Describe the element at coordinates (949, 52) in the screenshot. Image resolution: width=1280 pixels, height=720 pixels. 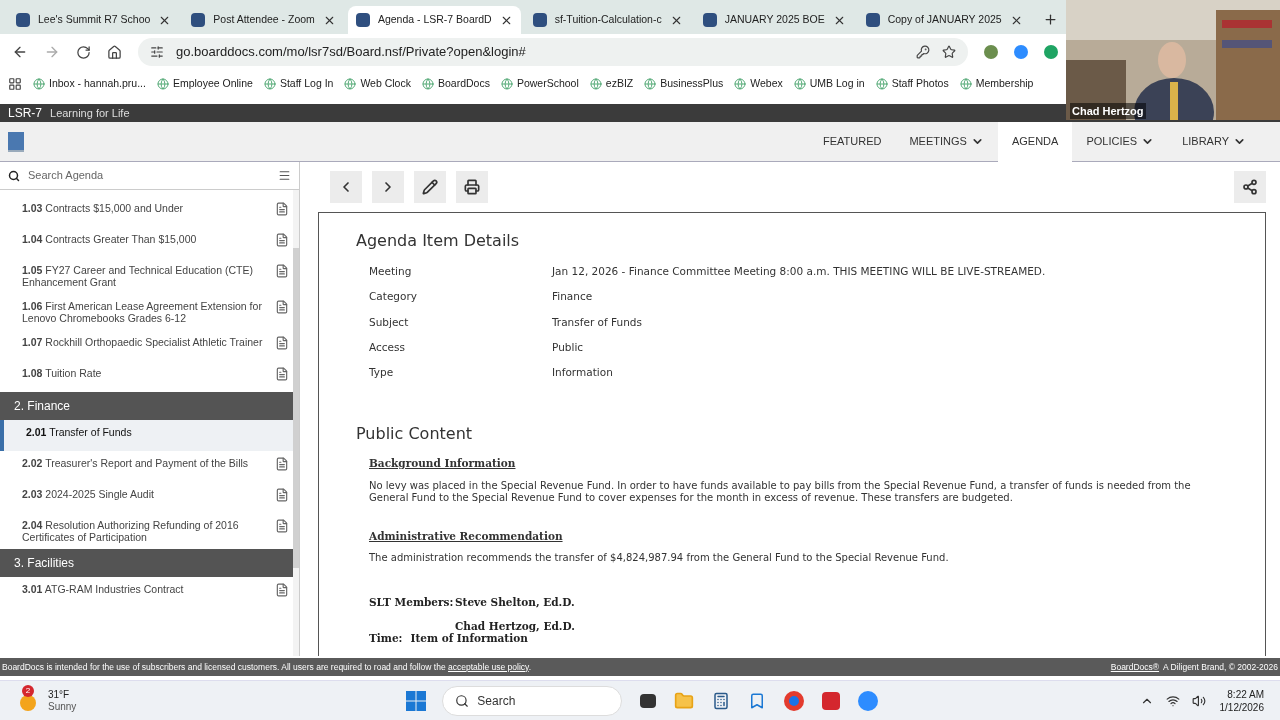
I see `bookmark-star-icon` at that location.